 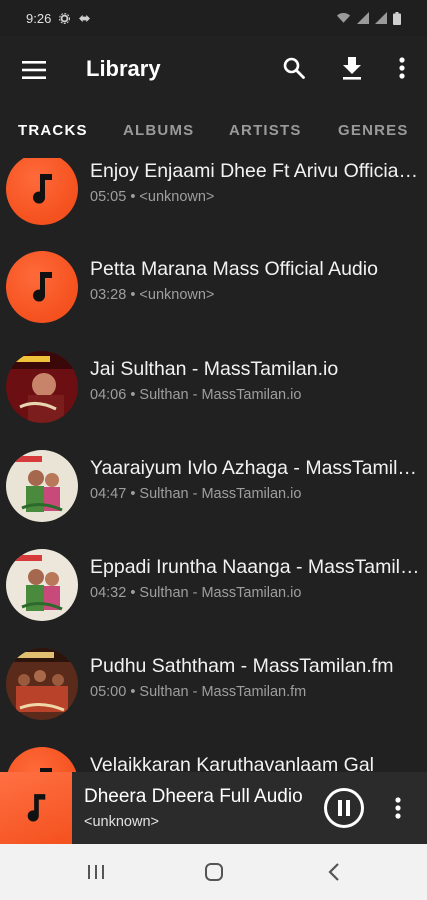 I want to click on download-icon, so click(x=352, y=68).